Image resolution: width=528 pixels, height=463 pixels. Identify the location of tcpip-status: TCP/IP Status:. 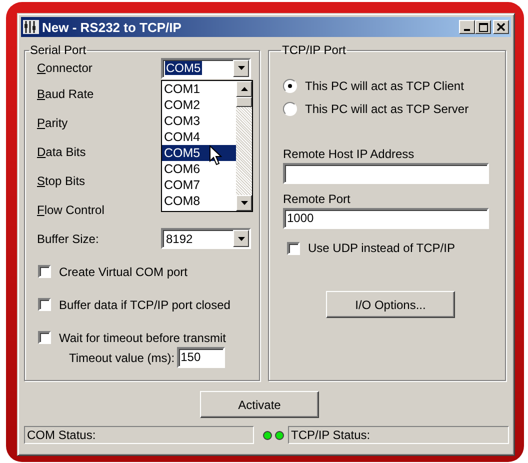
(398, 435).